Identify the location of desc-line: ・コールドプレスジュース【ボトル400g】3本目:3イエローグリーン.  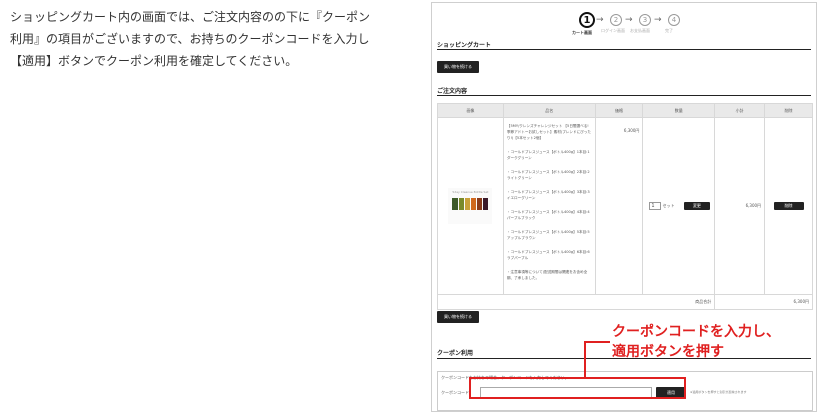
(548, 195).